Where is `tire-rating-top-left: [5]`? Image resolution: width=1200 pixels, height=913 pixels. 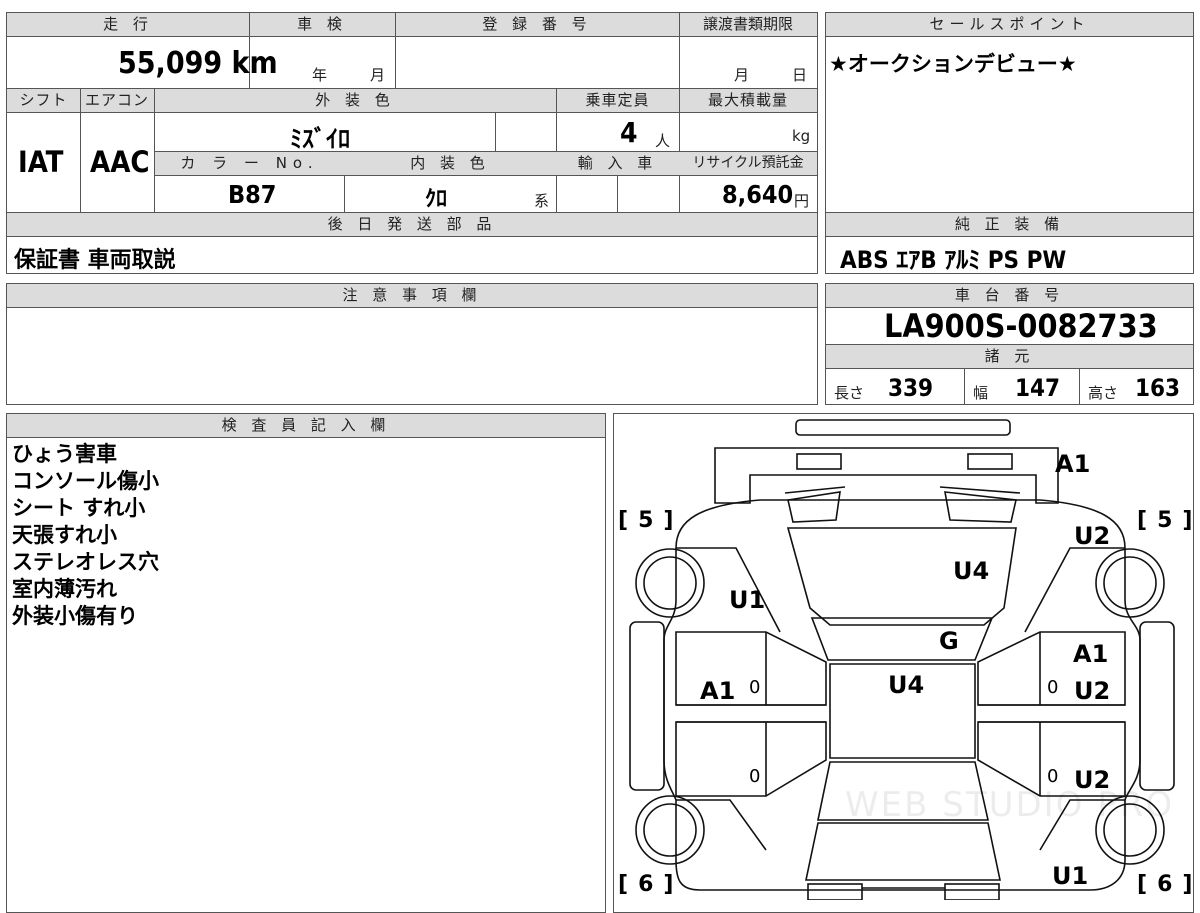 tire-rating-top-left: [5] is located at coordinates (648, 520).